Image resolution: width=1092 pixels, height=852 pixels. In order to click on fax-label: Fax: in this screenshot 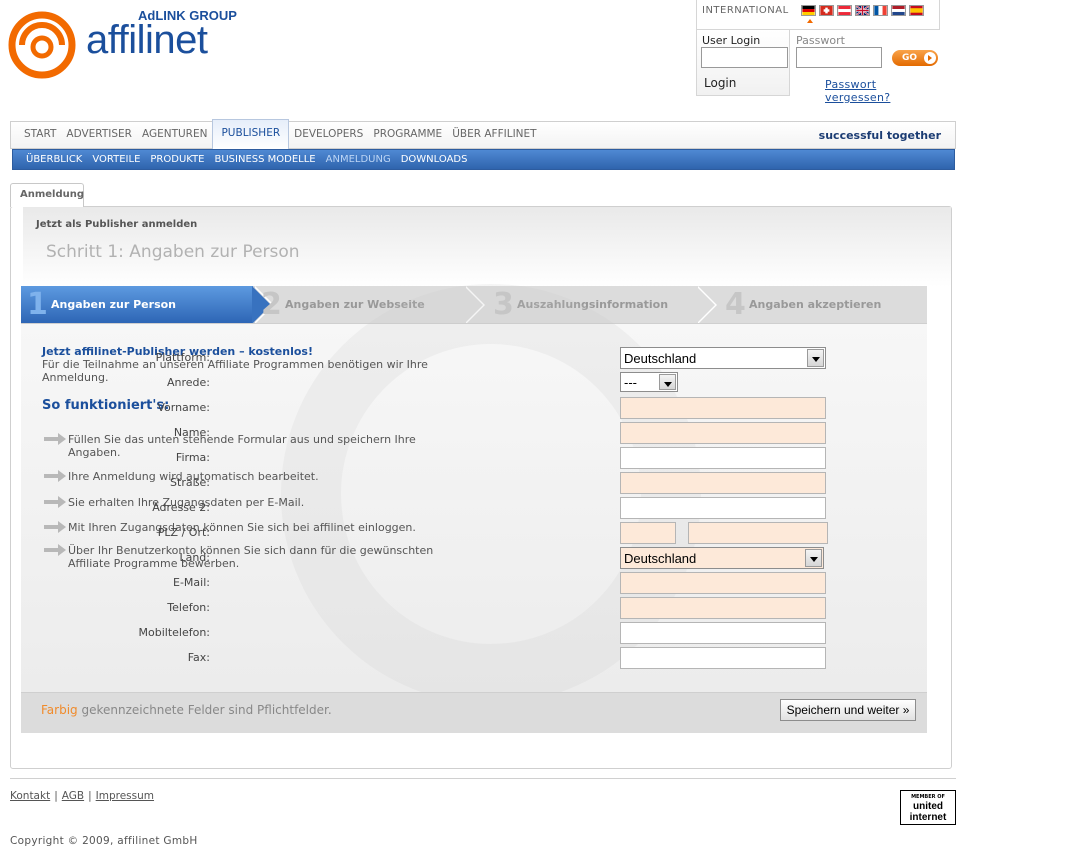, I will do `click(198, 657)`.